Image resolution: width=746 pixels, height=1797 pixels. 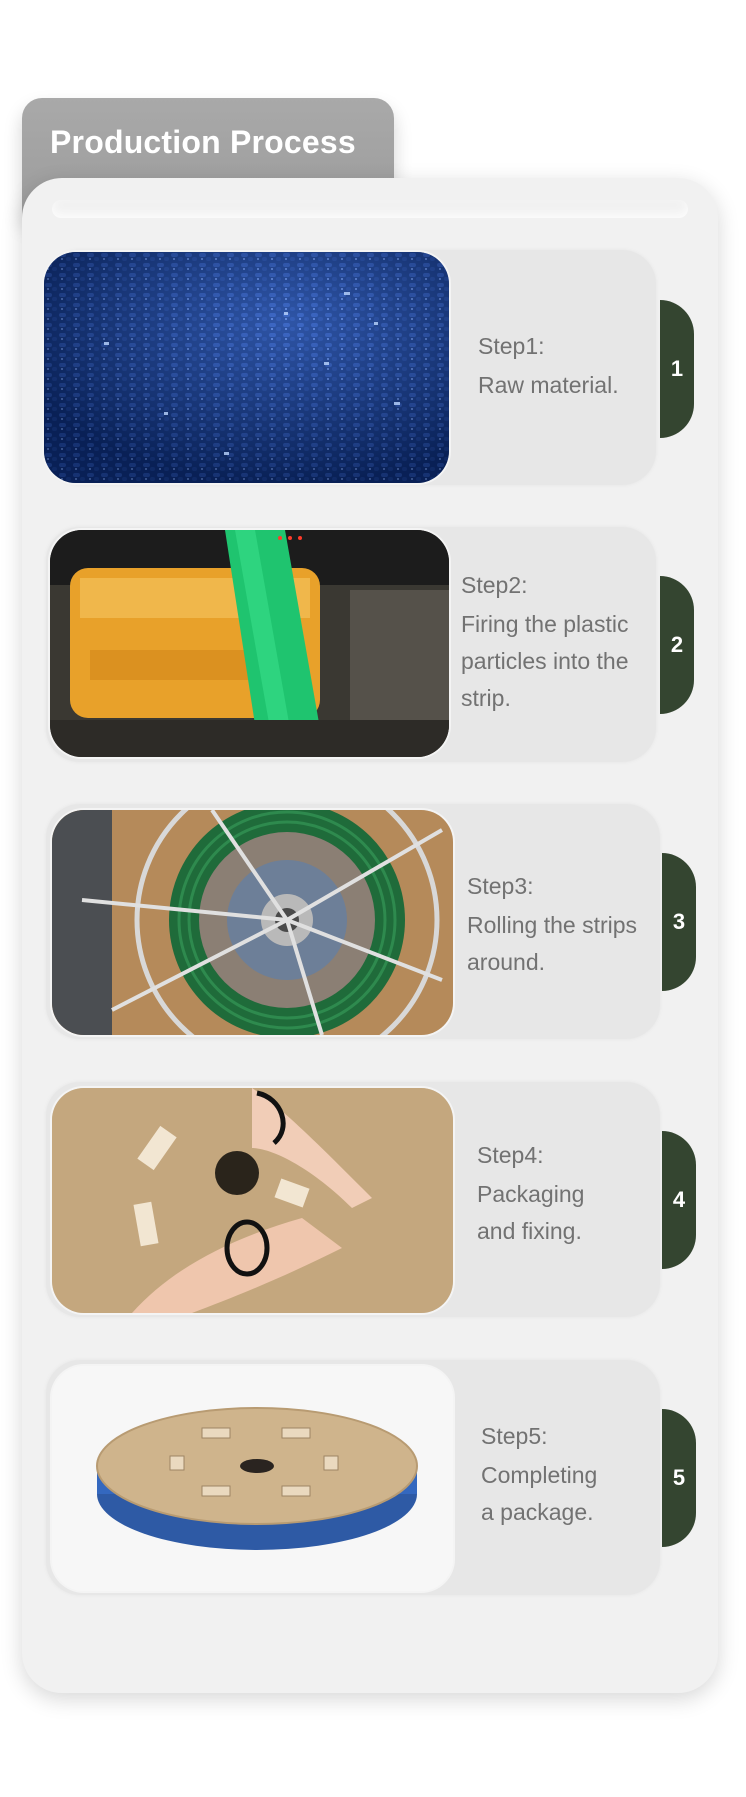 I want to click on section-title: Production Process, so click(x=203, y=142).